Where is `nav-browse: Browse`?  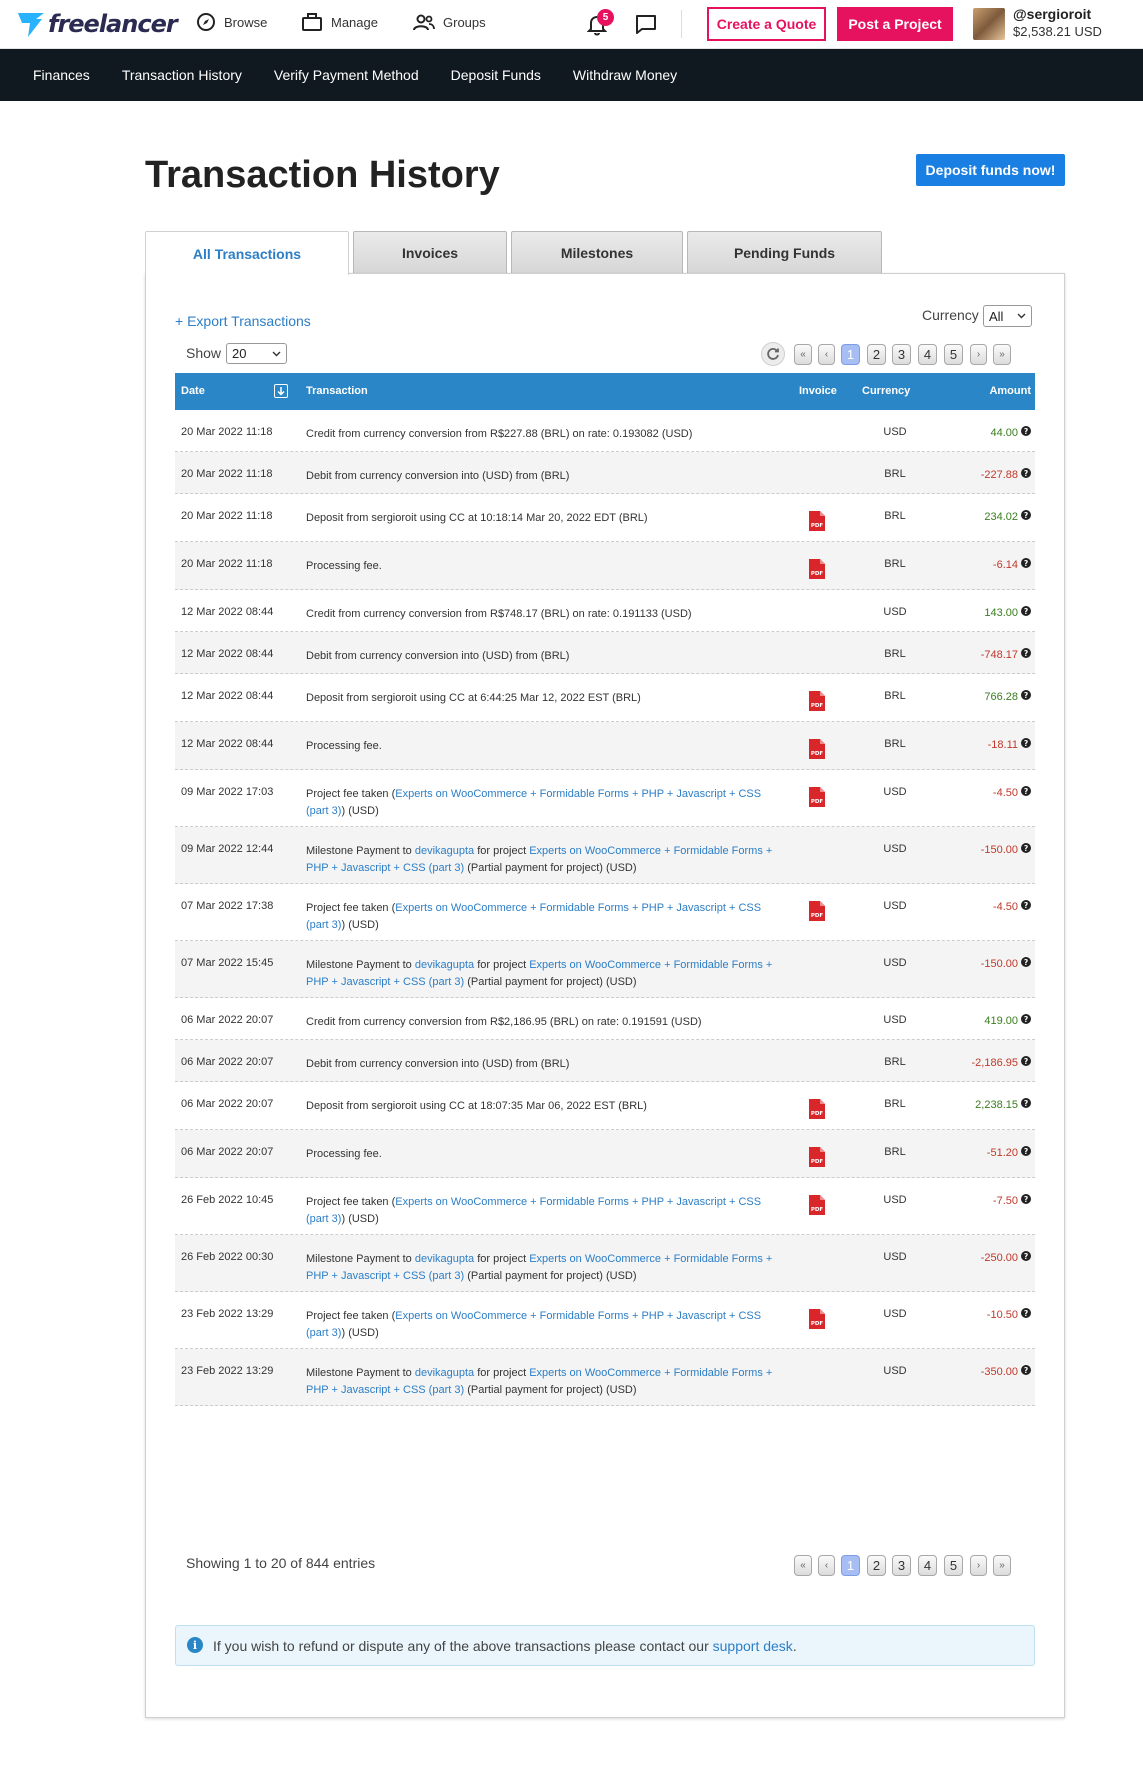
nav-browse: Browse is located at coordinates (231, 22).